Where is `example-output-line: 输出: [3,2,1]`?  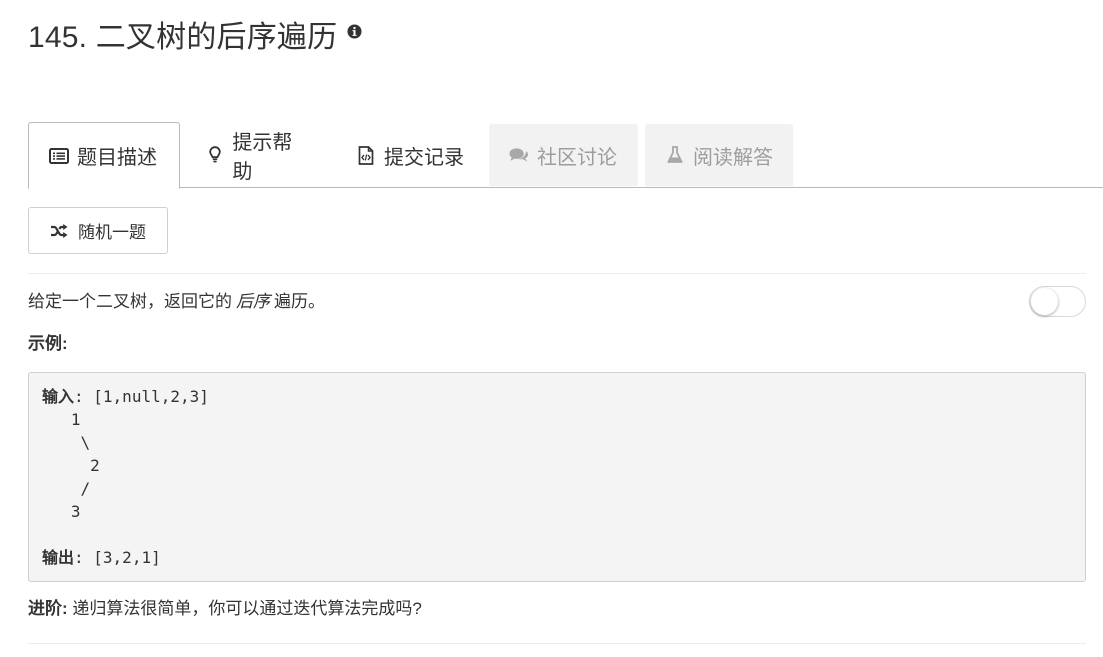 example-output-line: 输出: [3,2,1] is located at coordinates (557, 557).